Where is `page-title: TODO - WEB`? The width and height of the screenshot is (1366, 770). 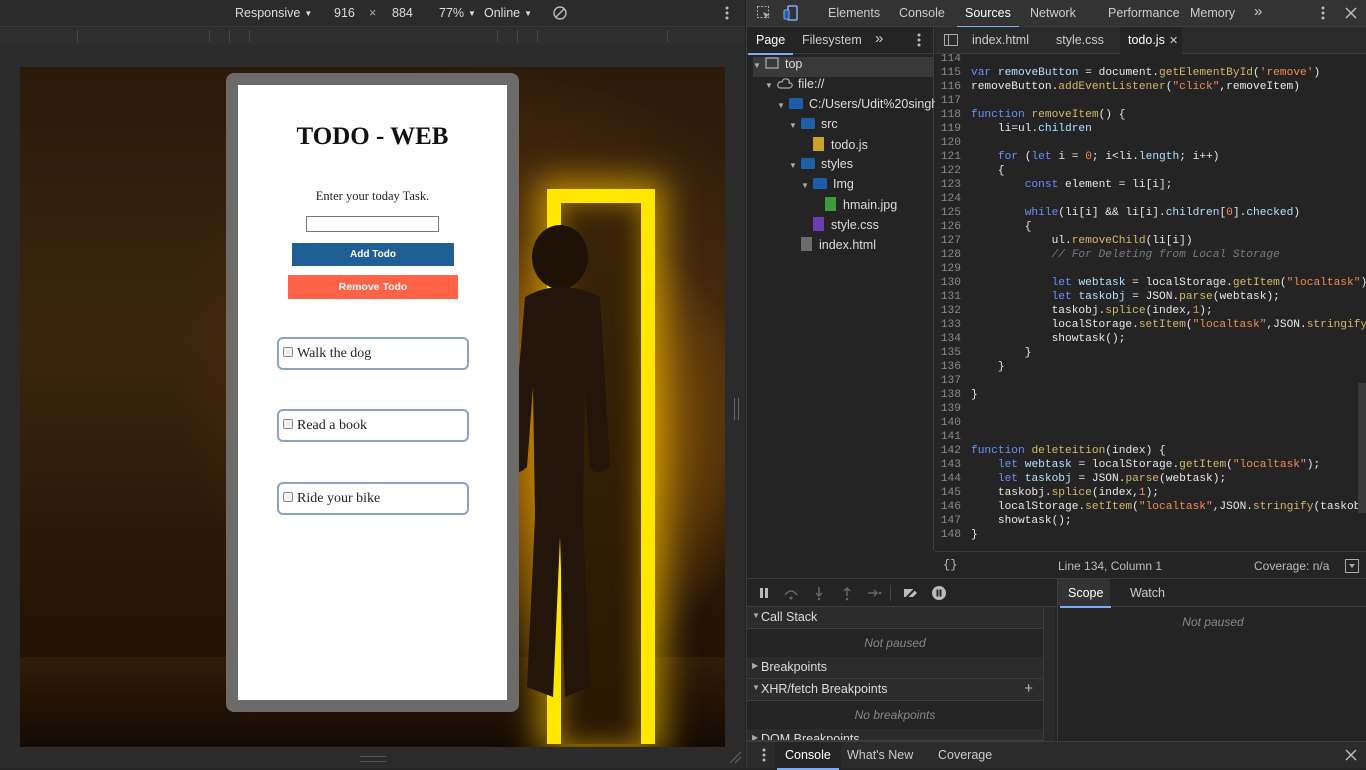 page-title: TODO - WEB is located at coordinates (372, 136).